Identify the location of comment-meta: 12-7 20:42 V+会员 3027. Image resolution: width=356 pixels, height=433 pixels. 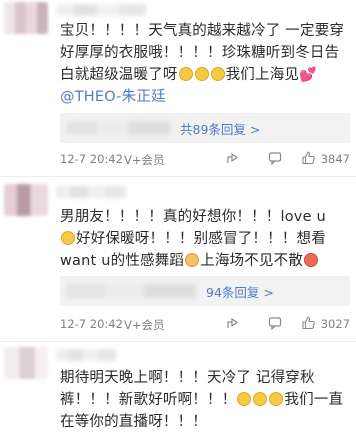
(205, 324).